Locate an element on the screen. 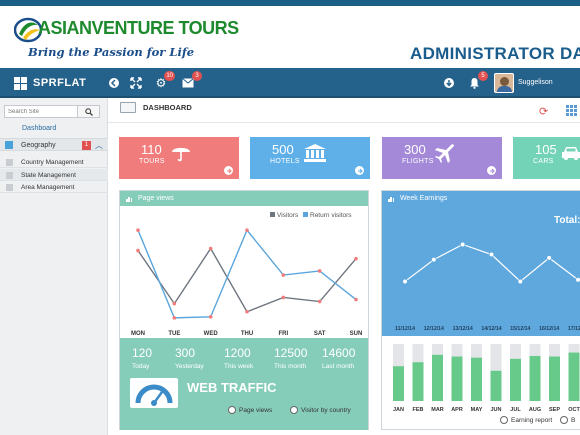 The width and height of the screenshot is (580, 435). stat-value: 1200 is located at coordinates (237, 353).